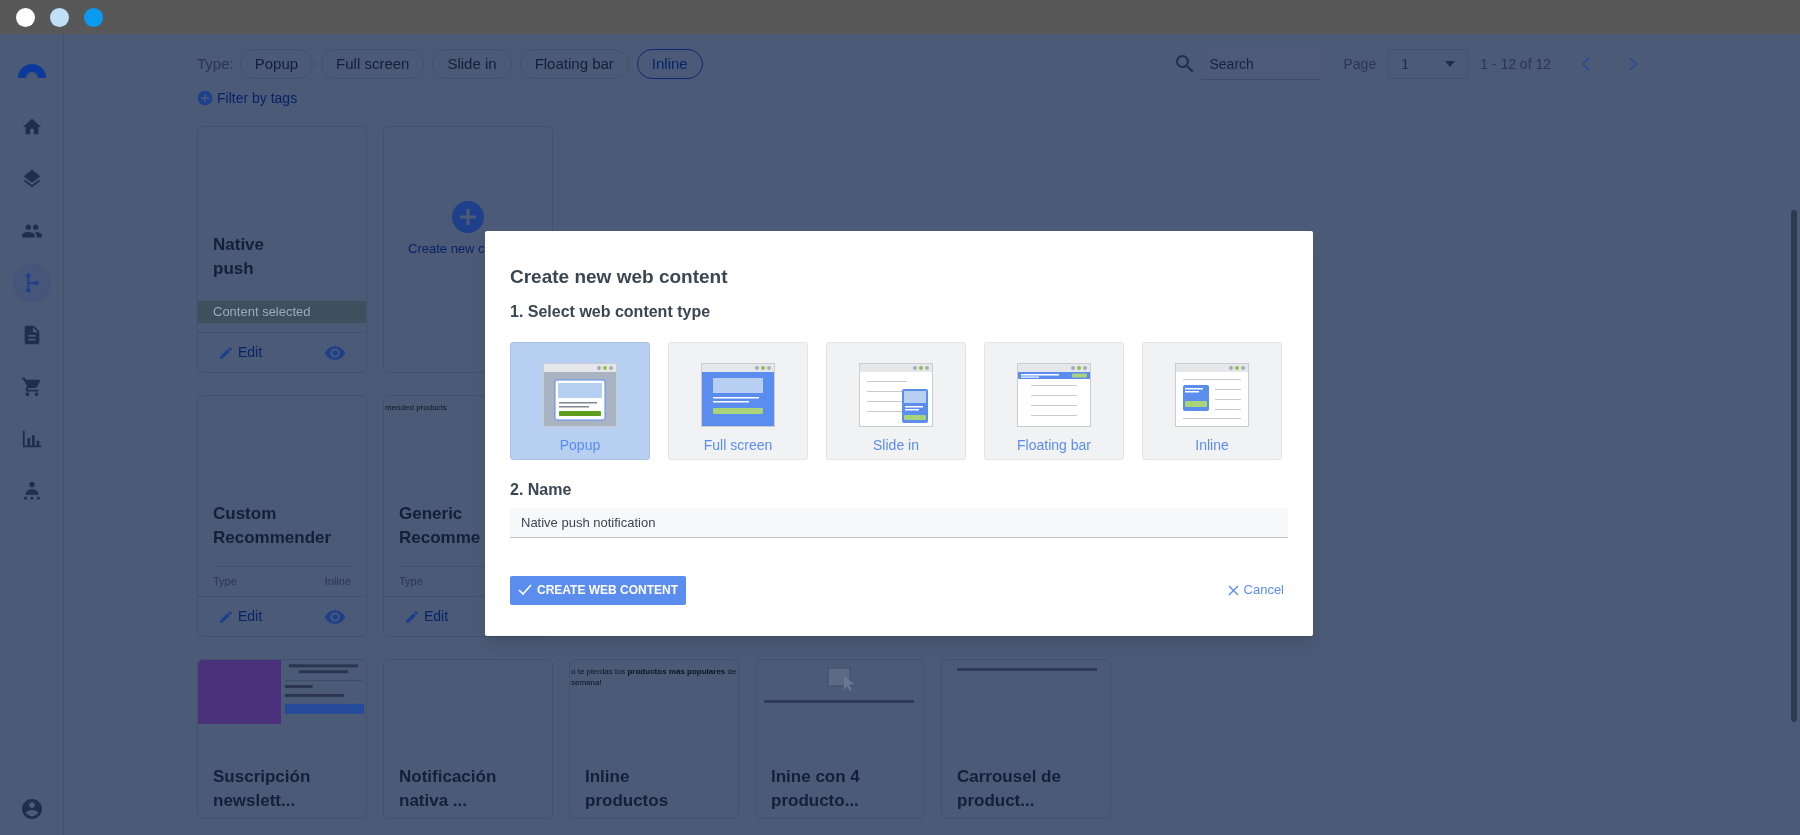 This screenshot has height=835, width=1800. I want to click on close-icon, so click(1233, 590).